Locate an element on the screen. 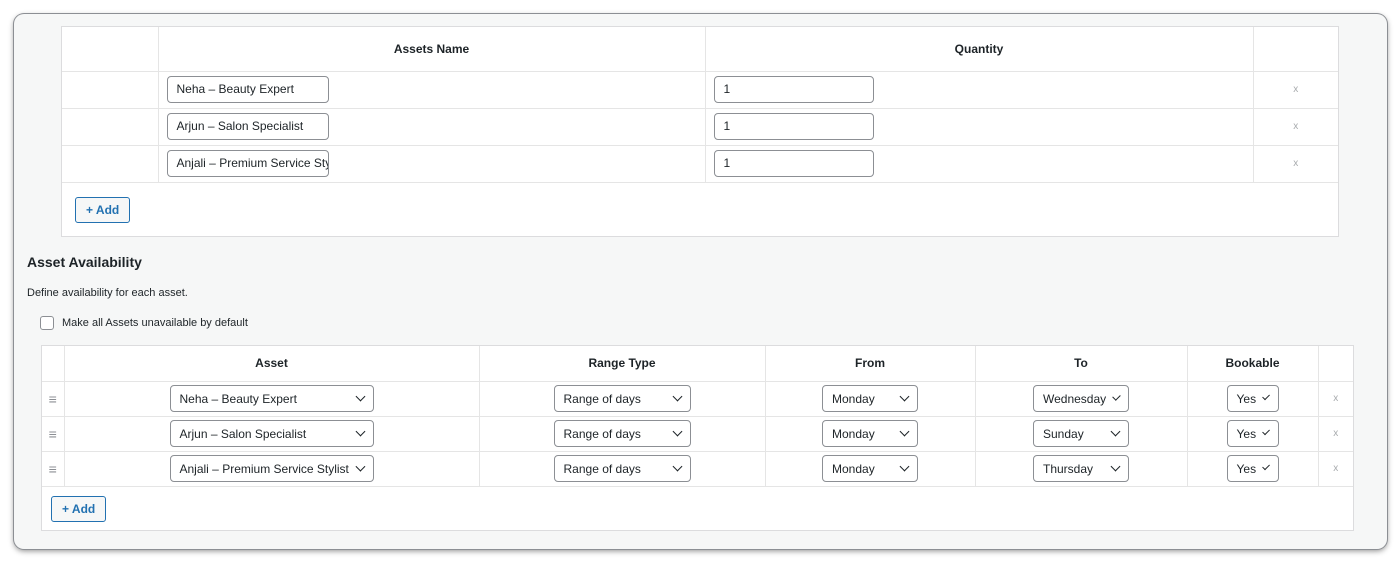 This screenshot has width=1400, height=563. add-availability-button: + Add is located at coordinates (79, 509).